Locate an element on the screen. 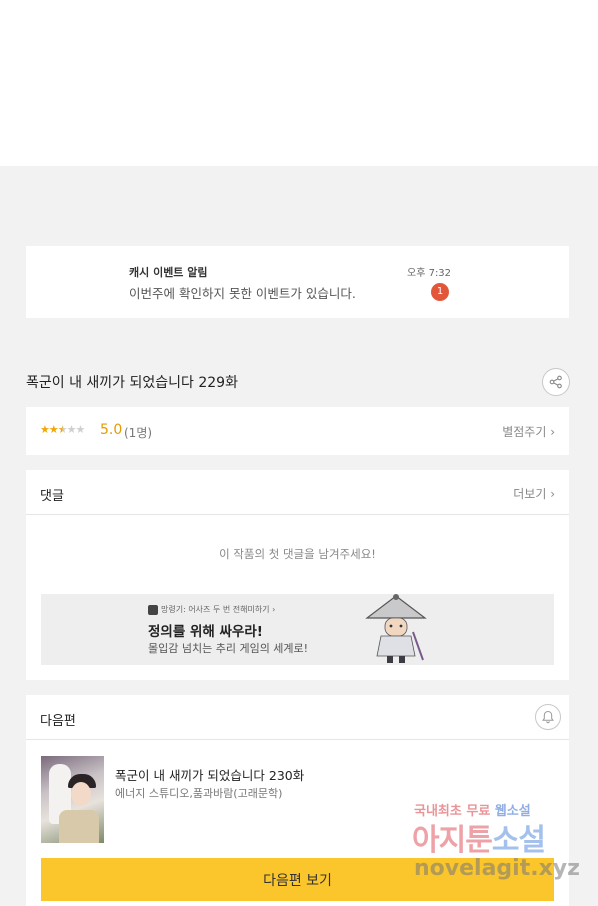 The width and height of the screenshot is (598, 906). star-rating: ★★★★★ is located at coordinates (63, 429).